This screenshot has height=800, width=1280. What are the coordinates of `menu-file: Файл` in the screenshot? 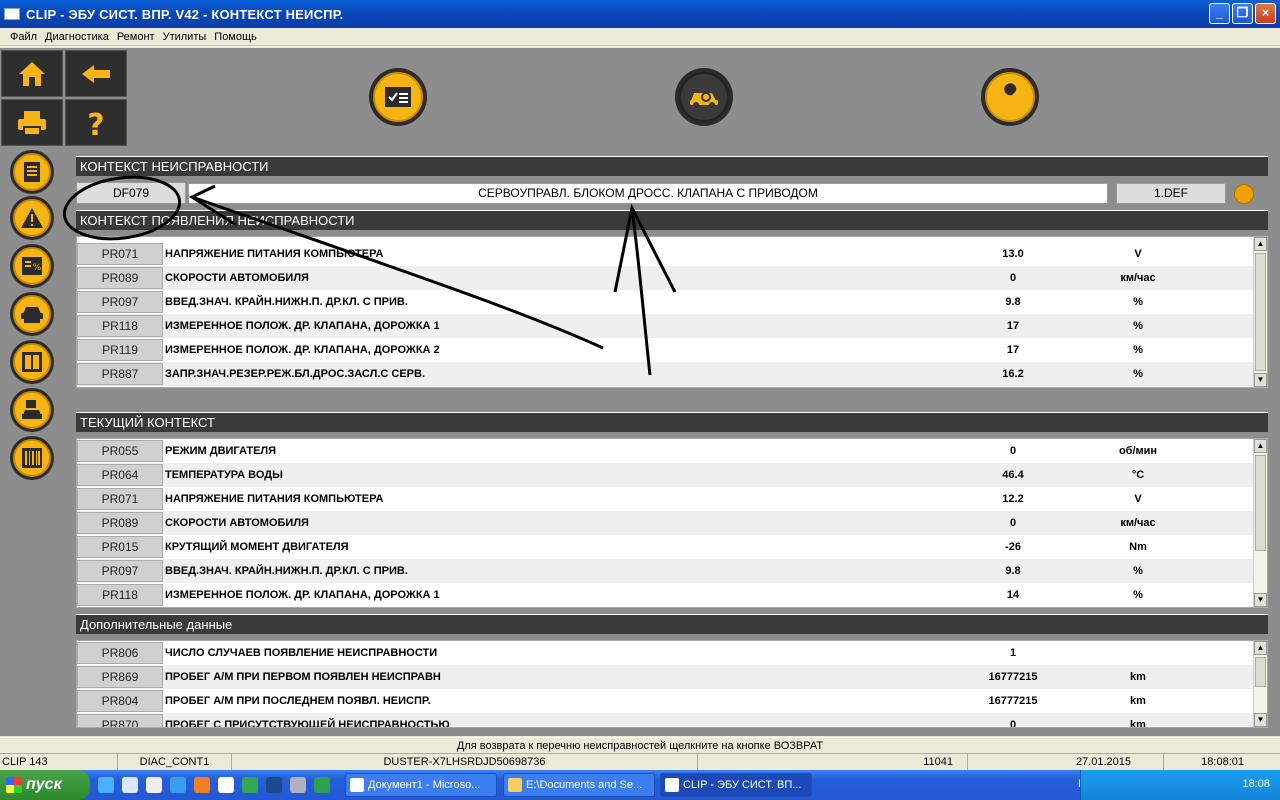 It's located at (23, 37).